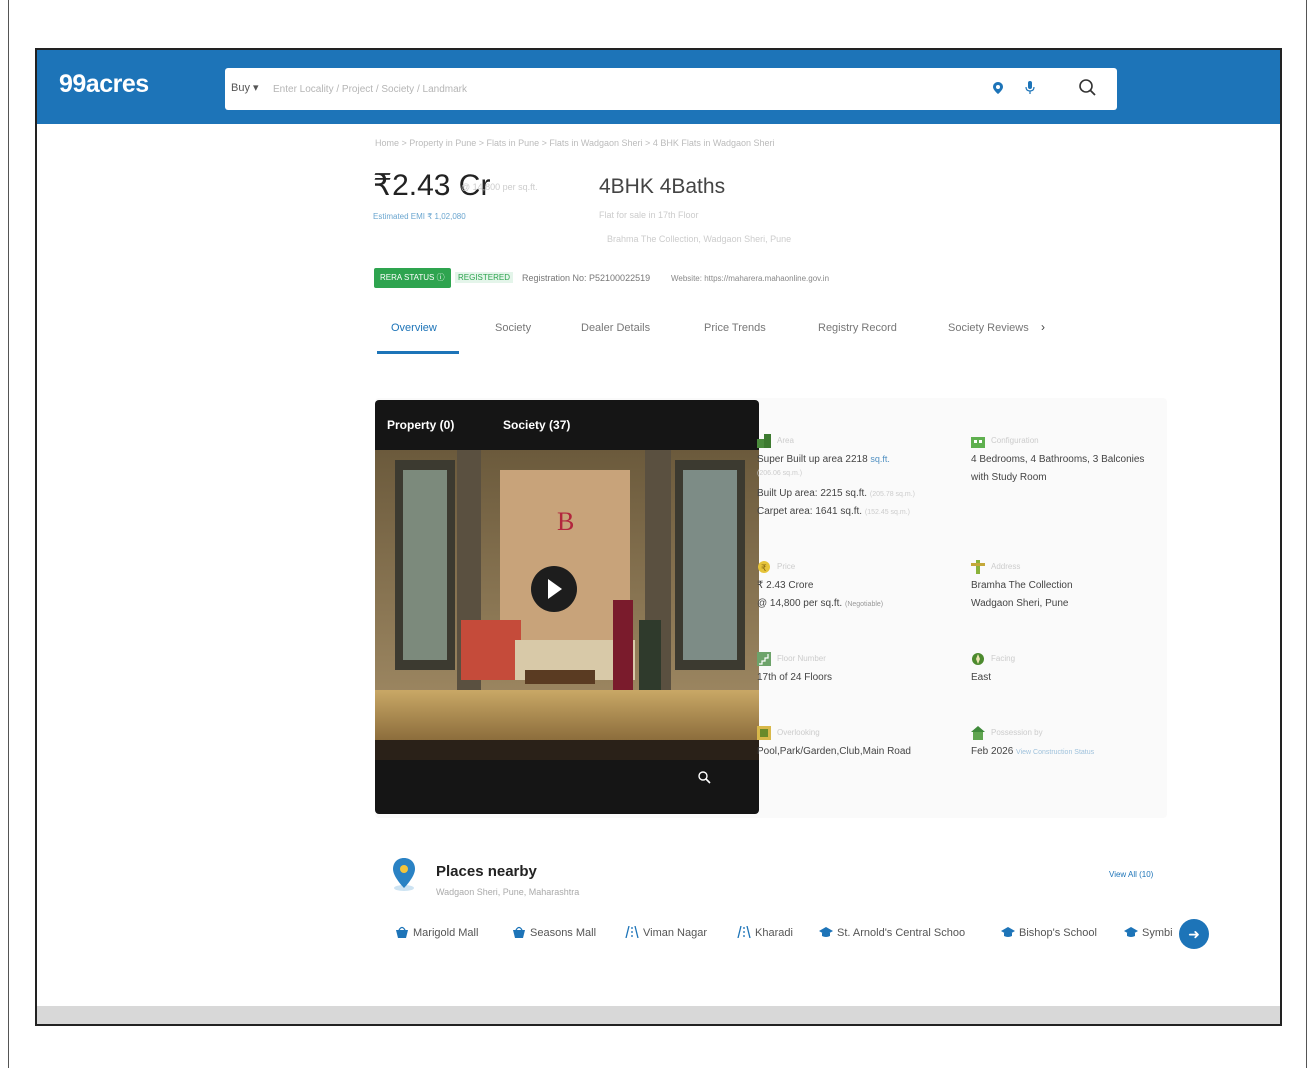  I want to click on search-bar: Buy ▾, so click(671, 89).